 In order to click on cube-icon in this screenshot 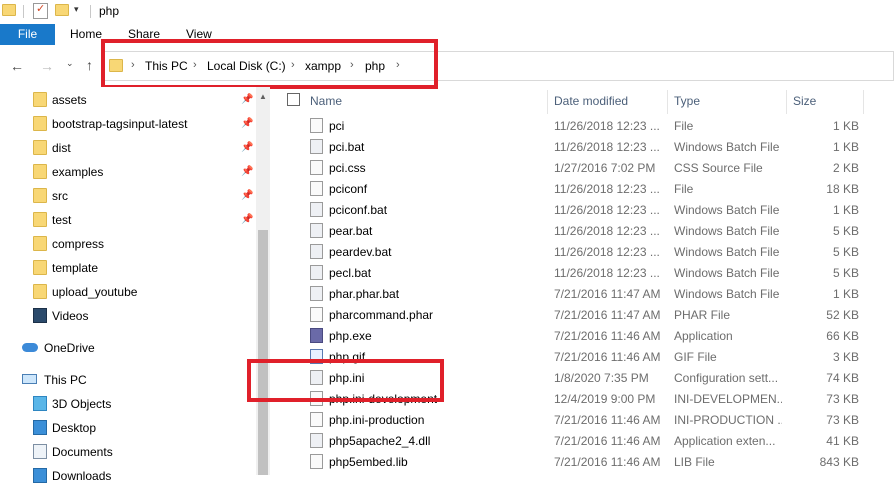, I will do `click(40, 403)`.